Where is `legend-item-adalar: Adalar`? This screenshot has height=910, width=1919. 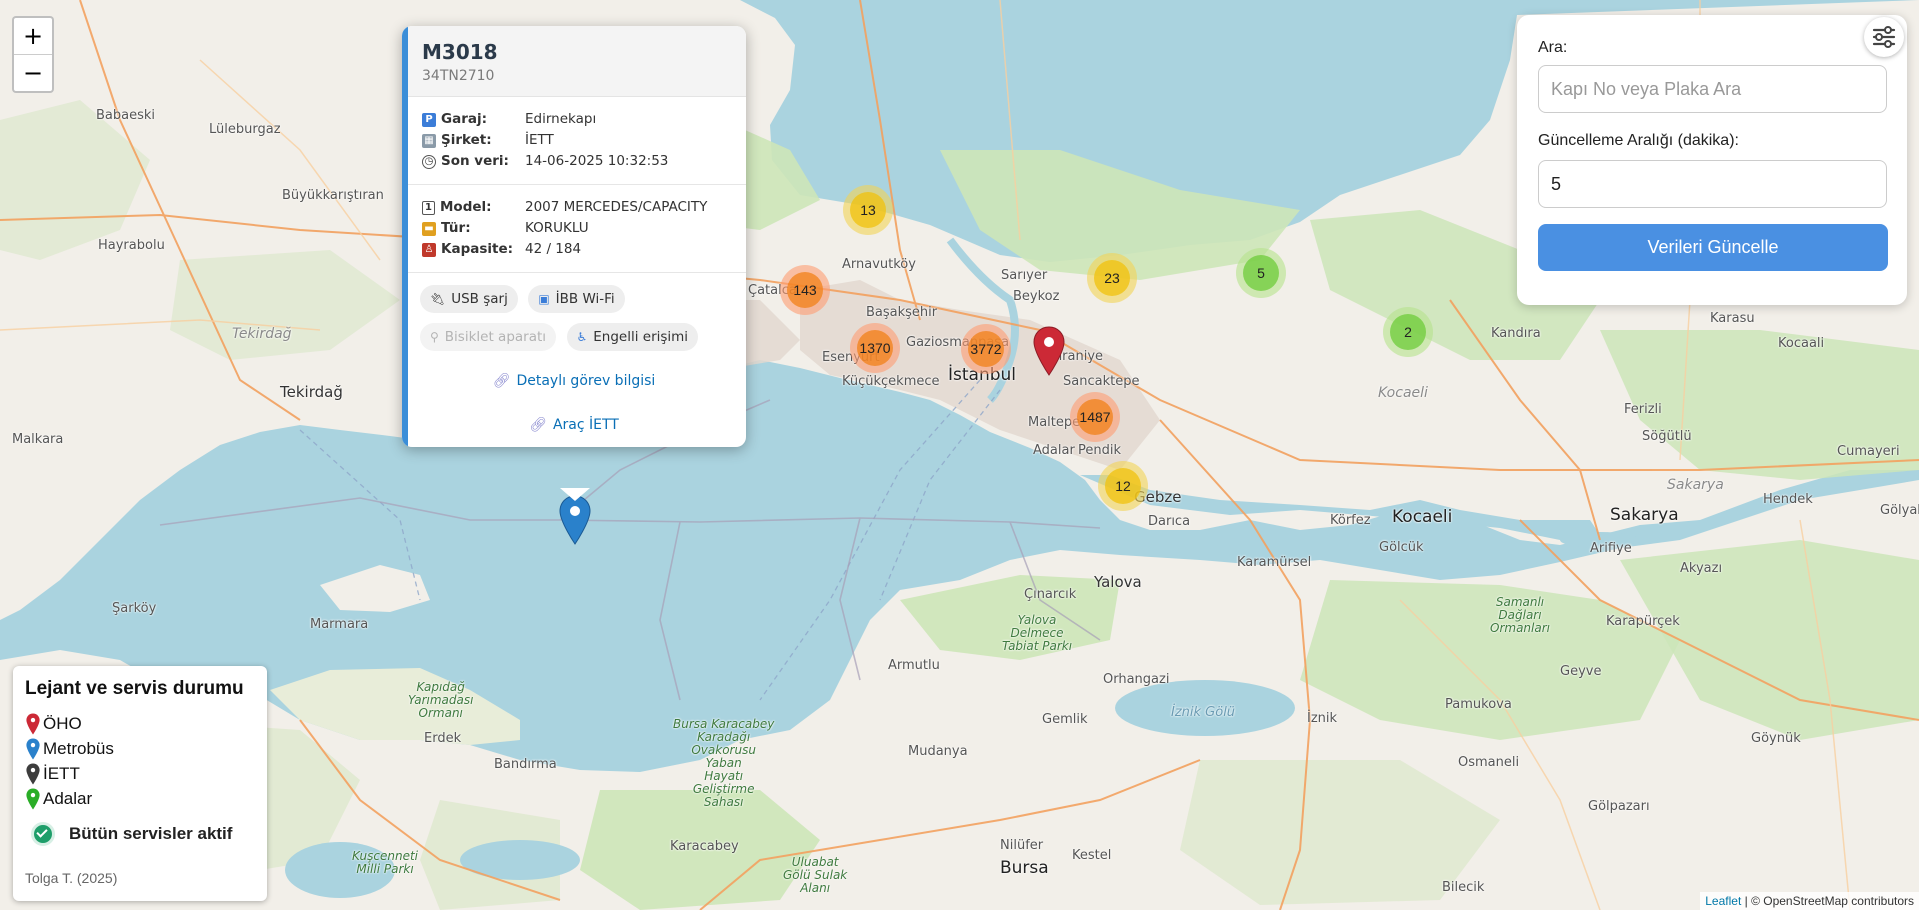
legend-item-adalar: Adalar is located at coordinates (58, 799).